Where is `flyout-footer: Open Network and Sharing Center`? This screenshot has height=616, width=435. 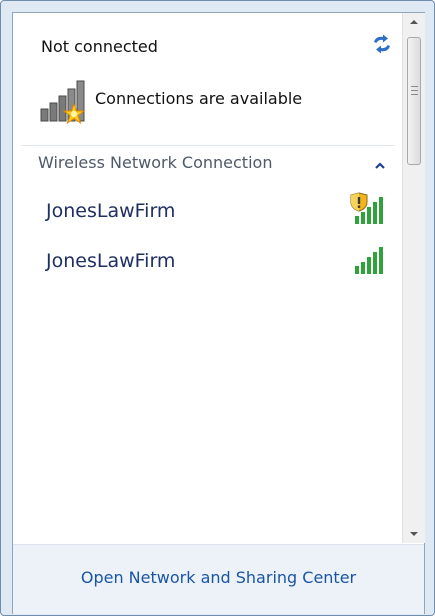
flyout-footer: Open Network and Sharing Center is located at coordinates (218, 579).